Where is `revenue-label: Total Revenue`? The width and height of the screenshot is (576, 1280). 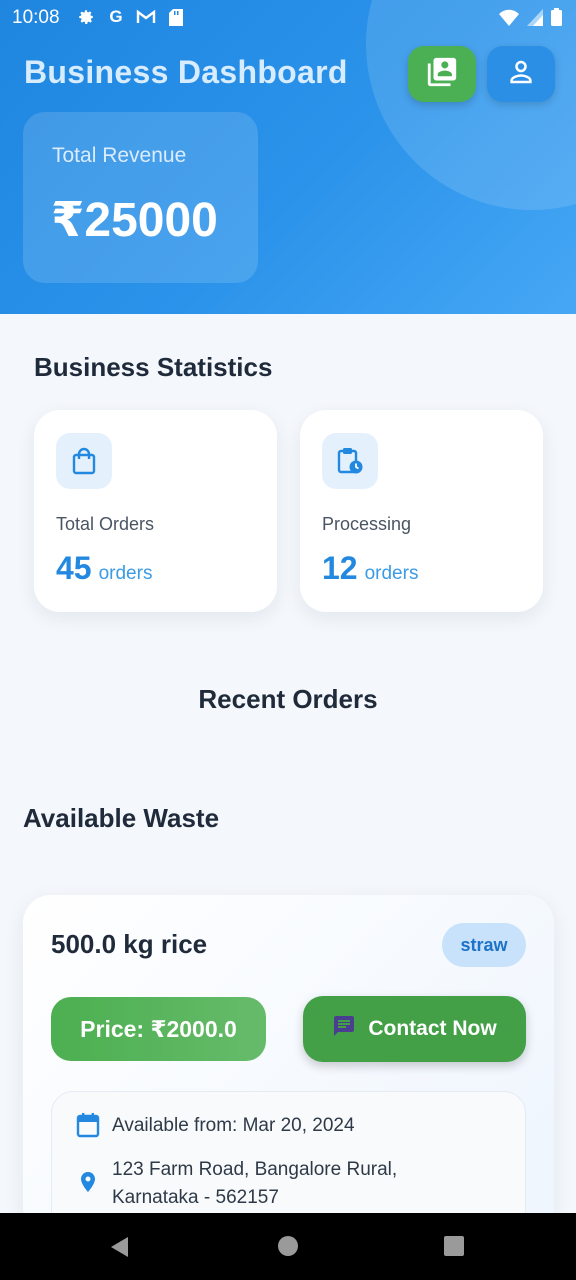
revenue-label: Total Revenue is located at coordinates (119, 155).